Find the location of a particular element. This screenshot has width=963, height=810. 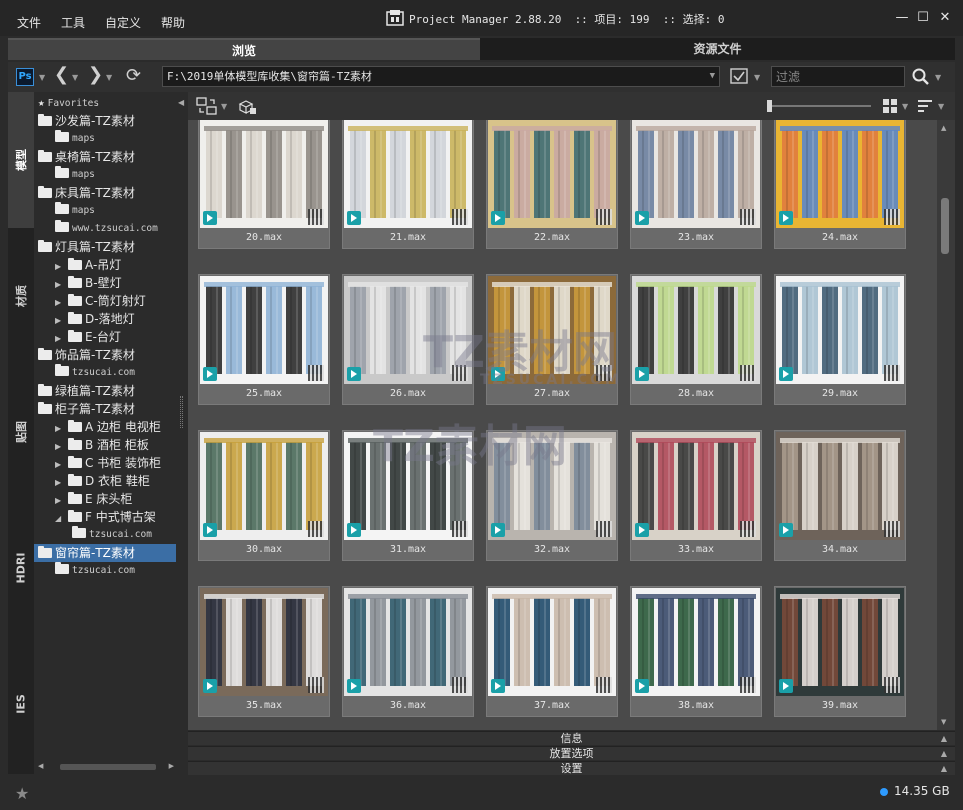

tree-item: 沙发篇-TZ素材 is located at coordinates (105, 121).